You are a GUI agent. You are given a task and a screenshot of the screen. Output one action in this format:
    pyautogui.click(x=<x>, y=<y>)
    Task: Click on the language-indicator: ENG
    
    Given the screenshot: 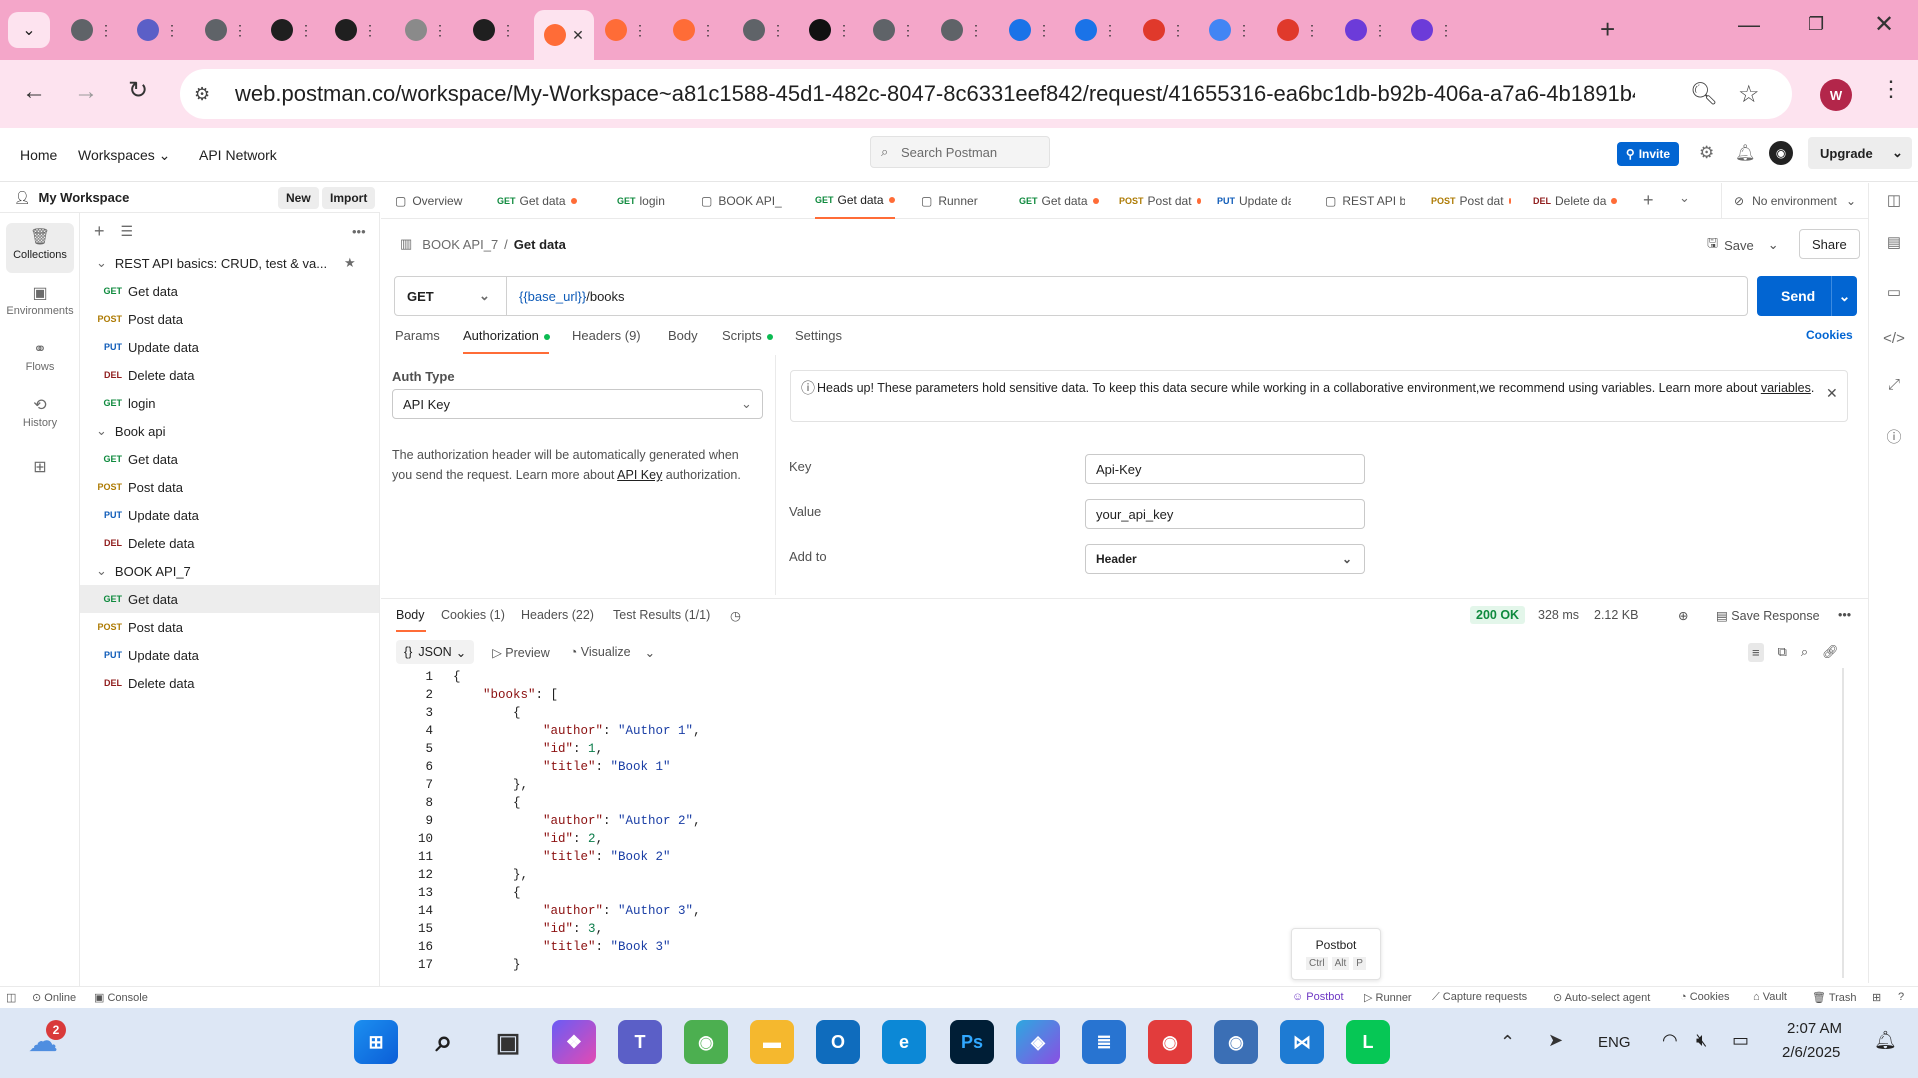 What is the action you would take?
    pyautogui.click(x=1614, y=1042)
    